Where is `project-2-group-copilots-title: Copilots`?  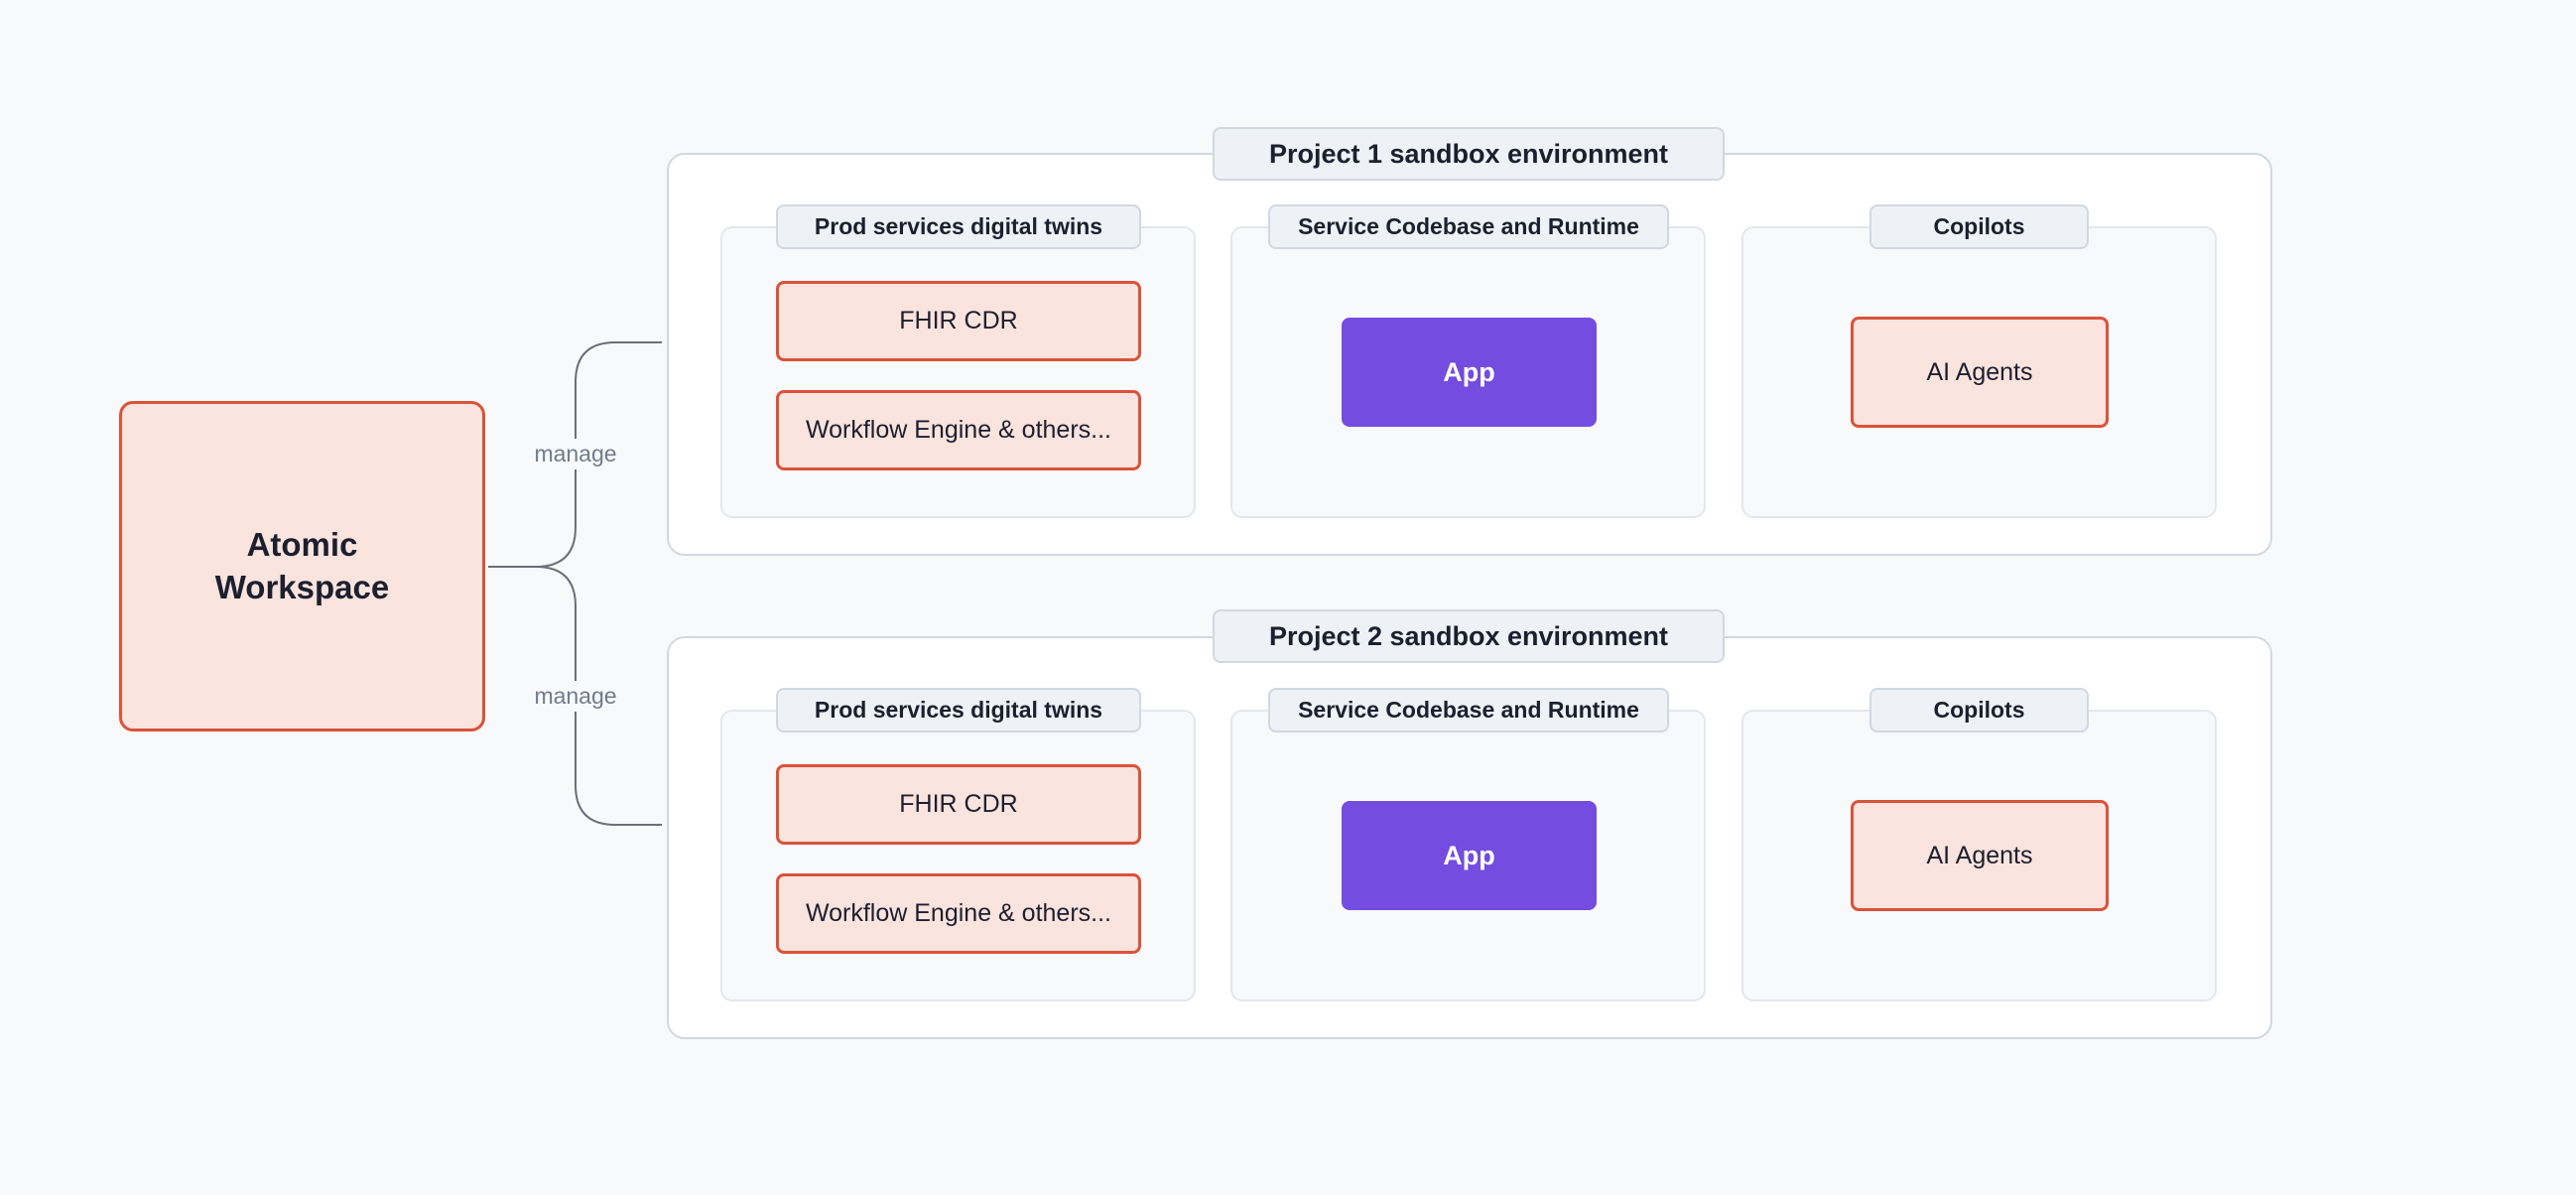 project-2-group-copilots-title: Copilots is located at coordinates (1979, 710).